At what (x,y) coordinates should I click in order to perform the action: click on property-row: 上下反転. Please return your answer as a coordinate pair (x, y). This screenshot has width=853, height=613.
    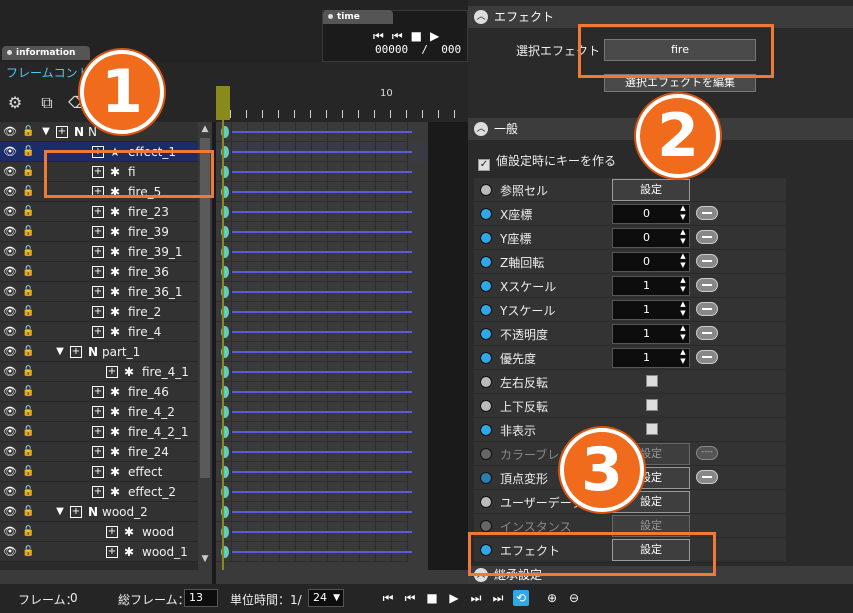
    Looking at the image, I should click on (630, 406).